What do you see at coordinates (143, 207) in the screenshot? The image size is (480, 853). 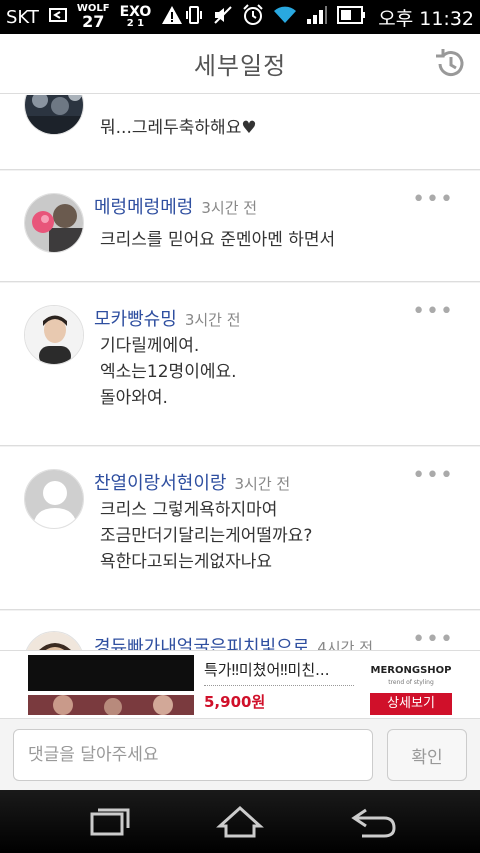 I see `author-name: 메렁메렁메렁` at bounding box center [143, 207].